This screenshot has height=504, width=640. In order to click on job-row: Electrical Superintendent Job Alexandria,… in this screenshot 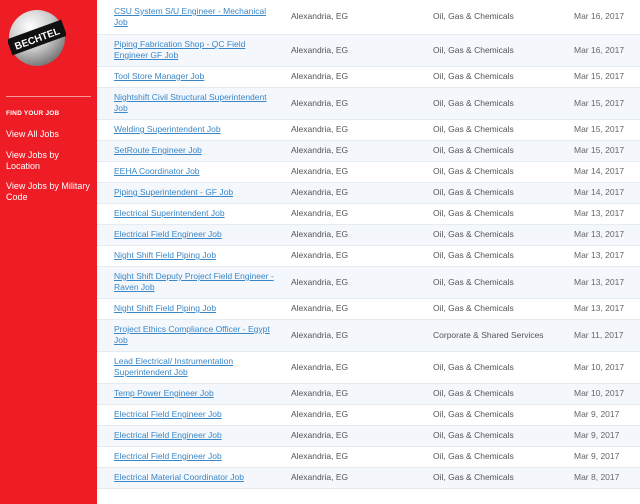, I will do `click(368, 214)`.